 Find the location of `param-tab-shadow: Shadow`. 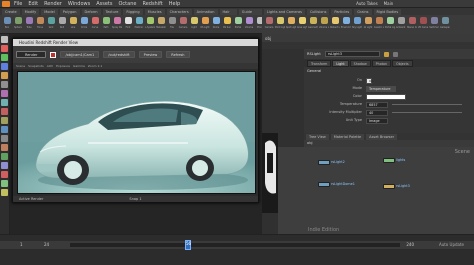

param-tab-shadow: Shadow is located at coordinates (360, 63).